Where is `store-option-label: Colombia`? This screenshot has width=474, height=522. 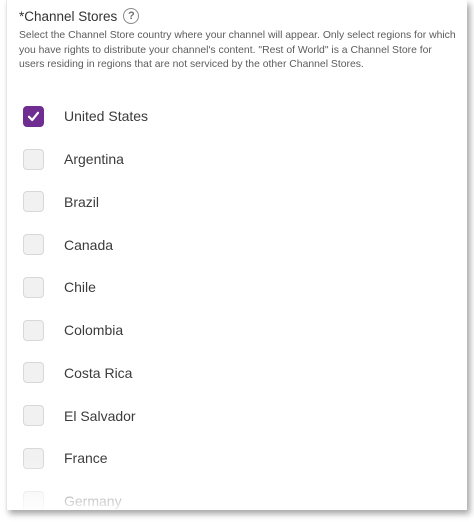
store-option-label: Colombia is located at coordinates (94, 330).